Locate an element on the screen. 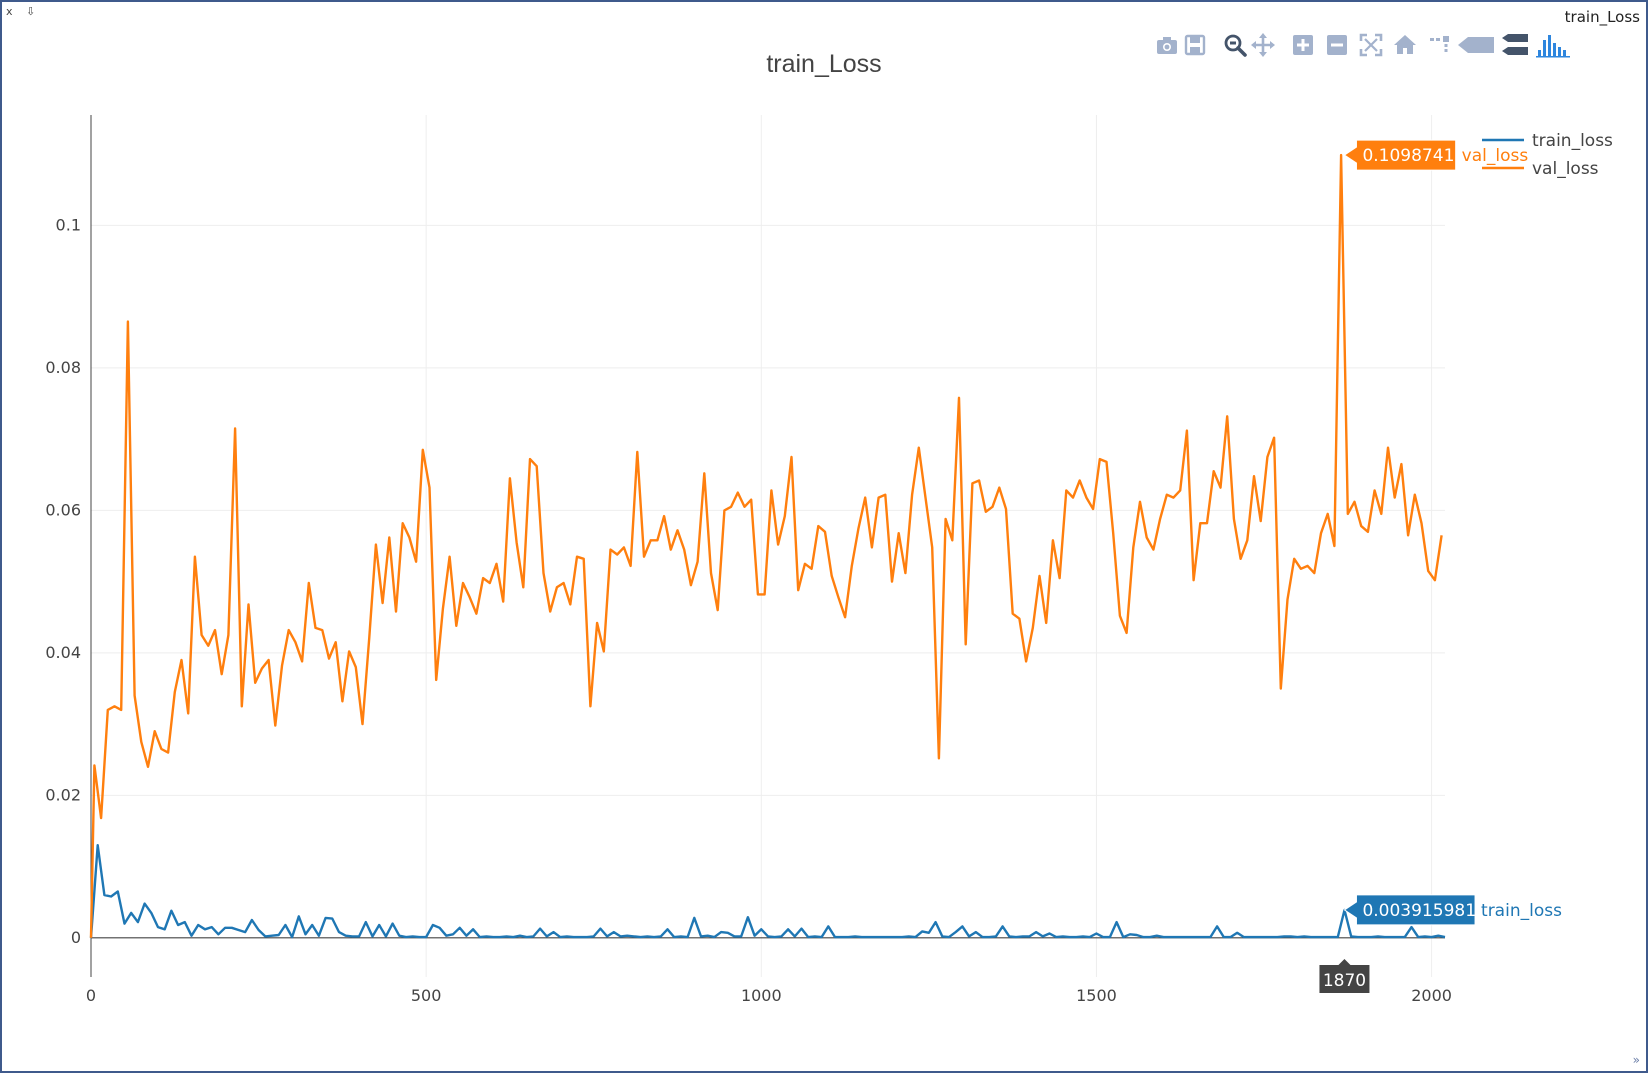 The height and width of the screenshot is (1073, 1648). hover-value-val: 0.1098741 is located at coordinates (1408, 156).